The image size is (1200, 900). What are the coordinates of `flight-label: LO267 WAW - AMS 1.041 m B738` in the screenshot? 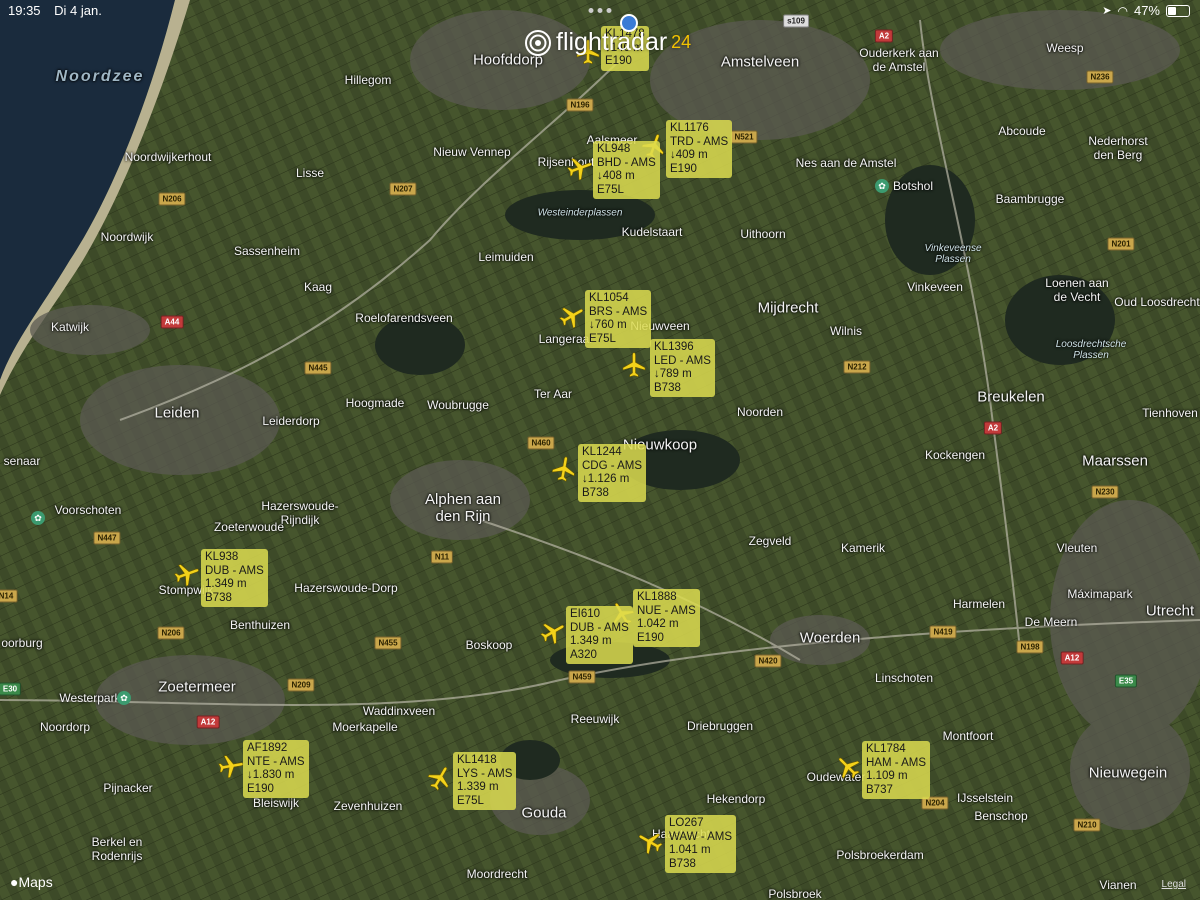 It's located at (701, 844).